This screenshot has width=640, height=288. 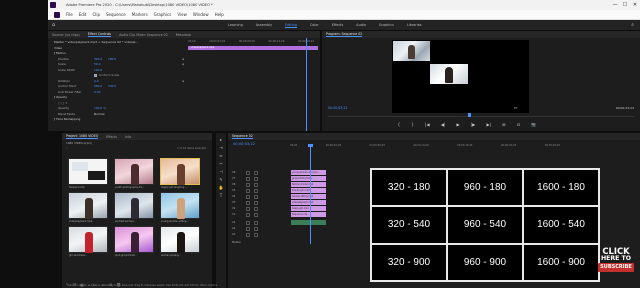 What do you see at coordinates (220, 171) in the screenshot?
I see `slip-tool-icon: ⊣` at bounding box center [220, 171].